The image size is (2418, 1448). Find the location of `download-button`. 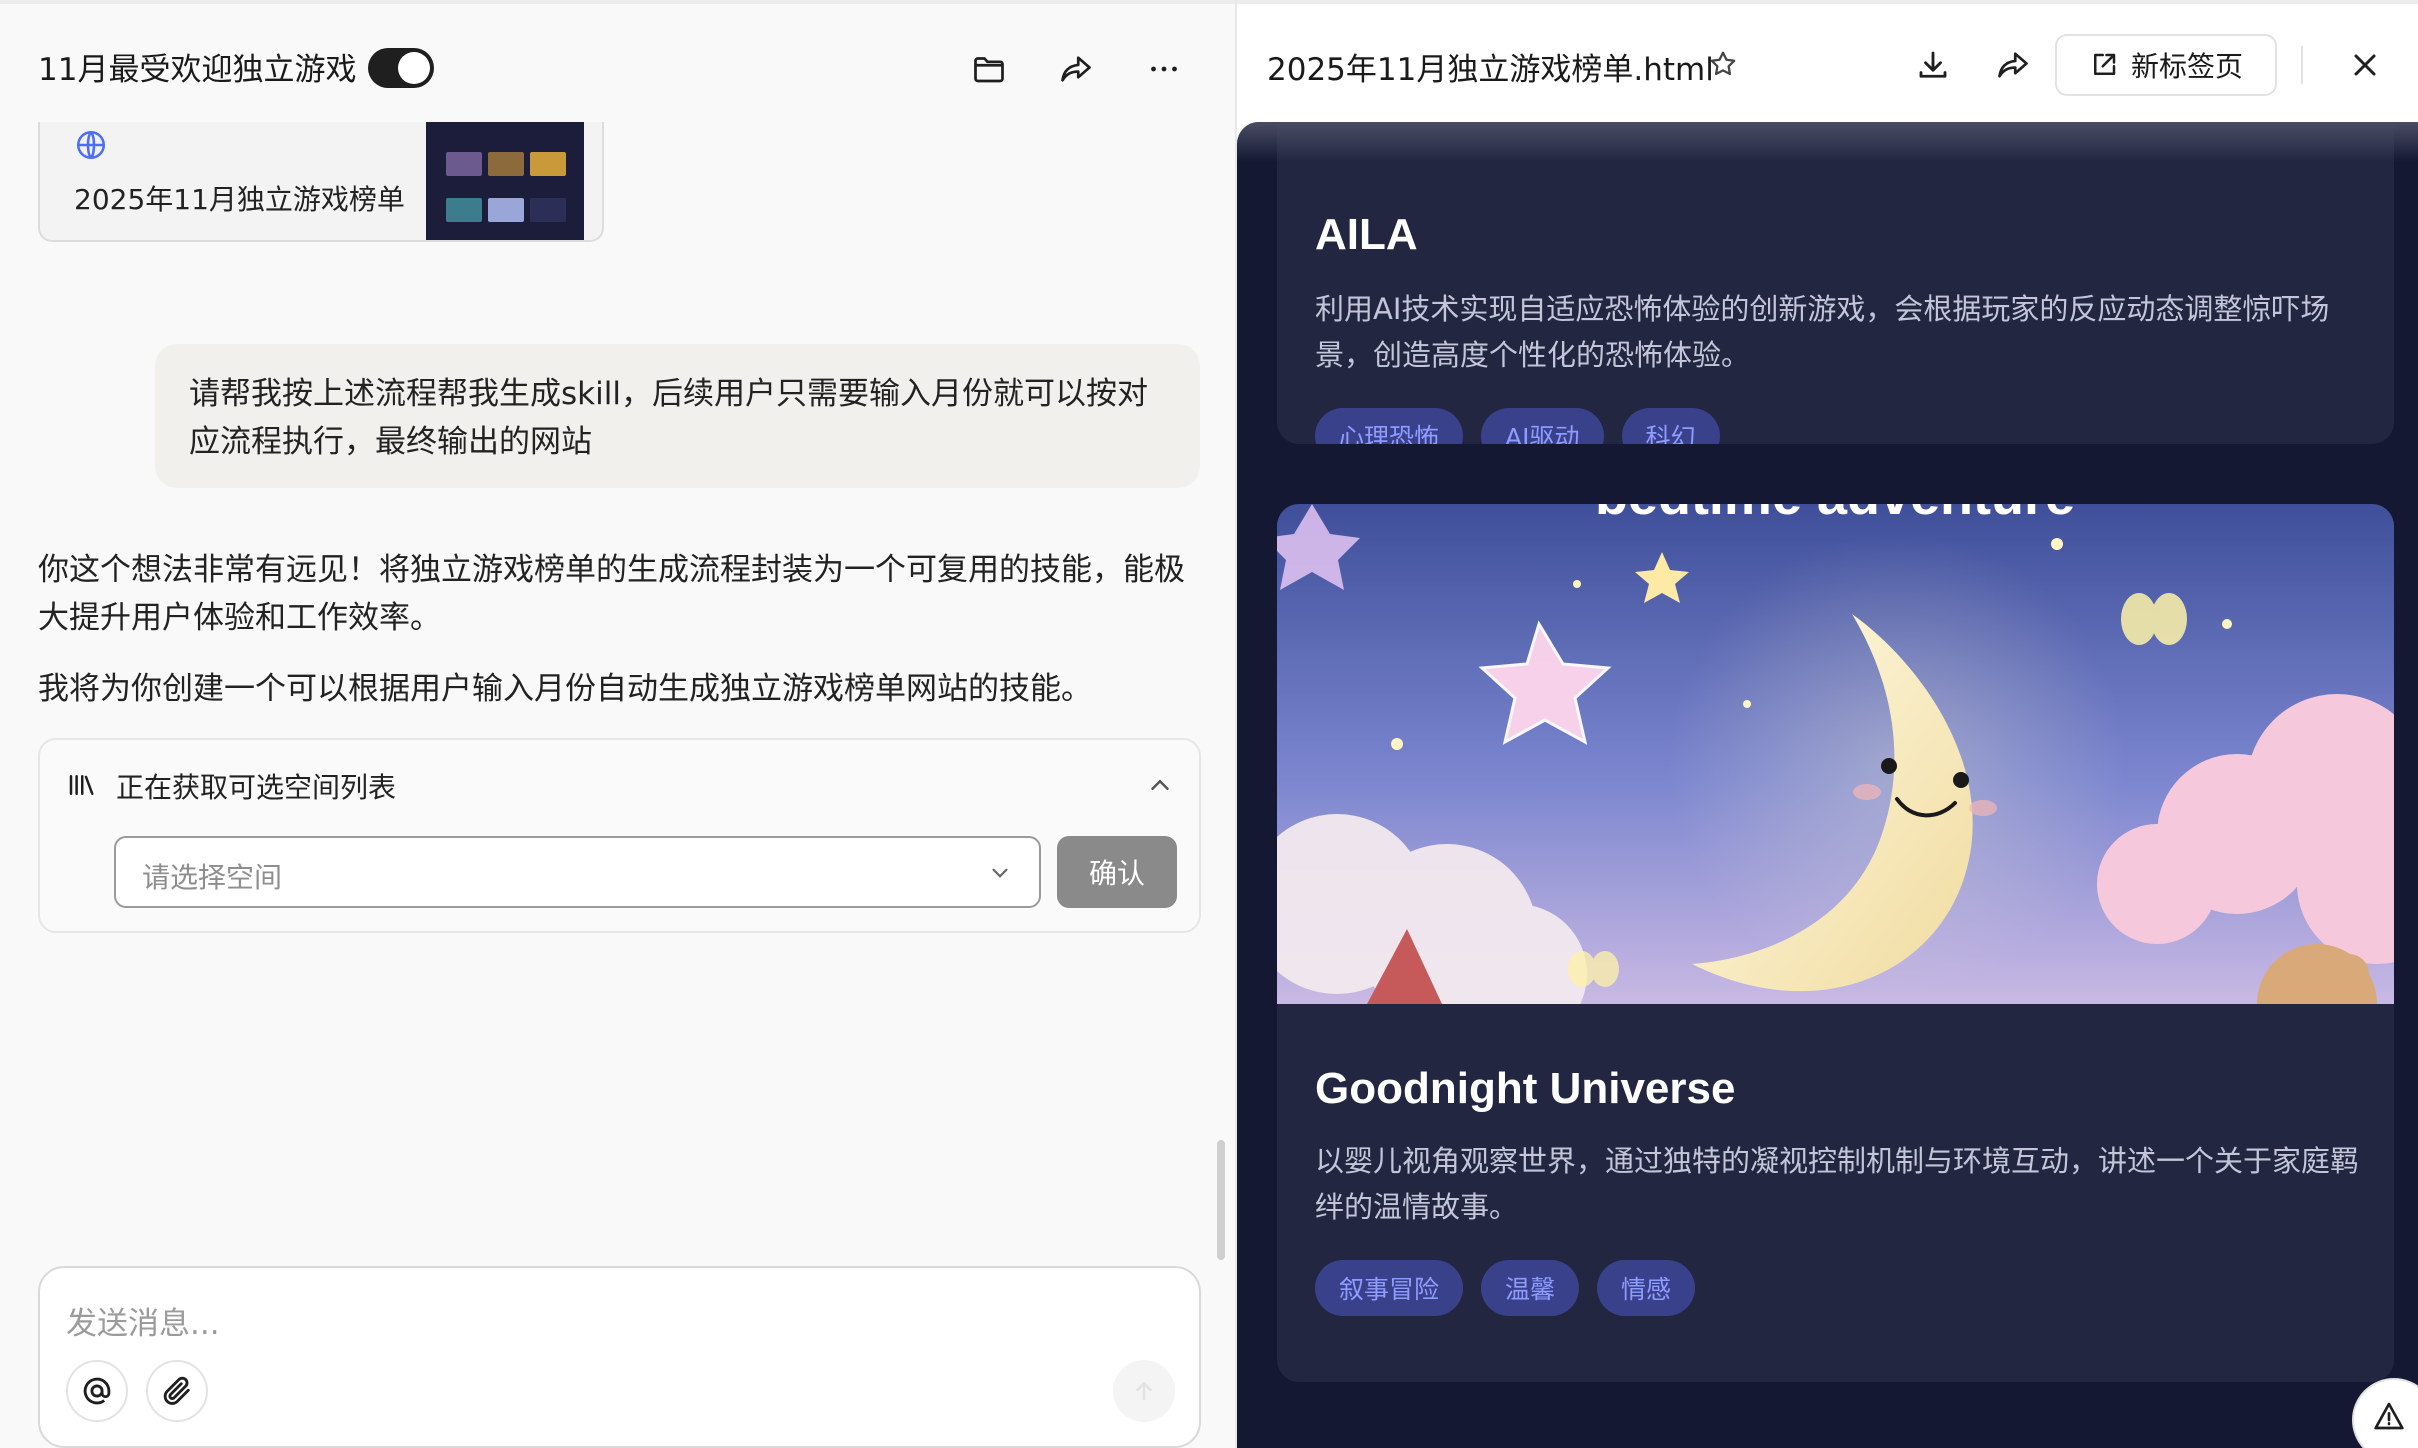

download-button is located at coordinates (1933, 65).